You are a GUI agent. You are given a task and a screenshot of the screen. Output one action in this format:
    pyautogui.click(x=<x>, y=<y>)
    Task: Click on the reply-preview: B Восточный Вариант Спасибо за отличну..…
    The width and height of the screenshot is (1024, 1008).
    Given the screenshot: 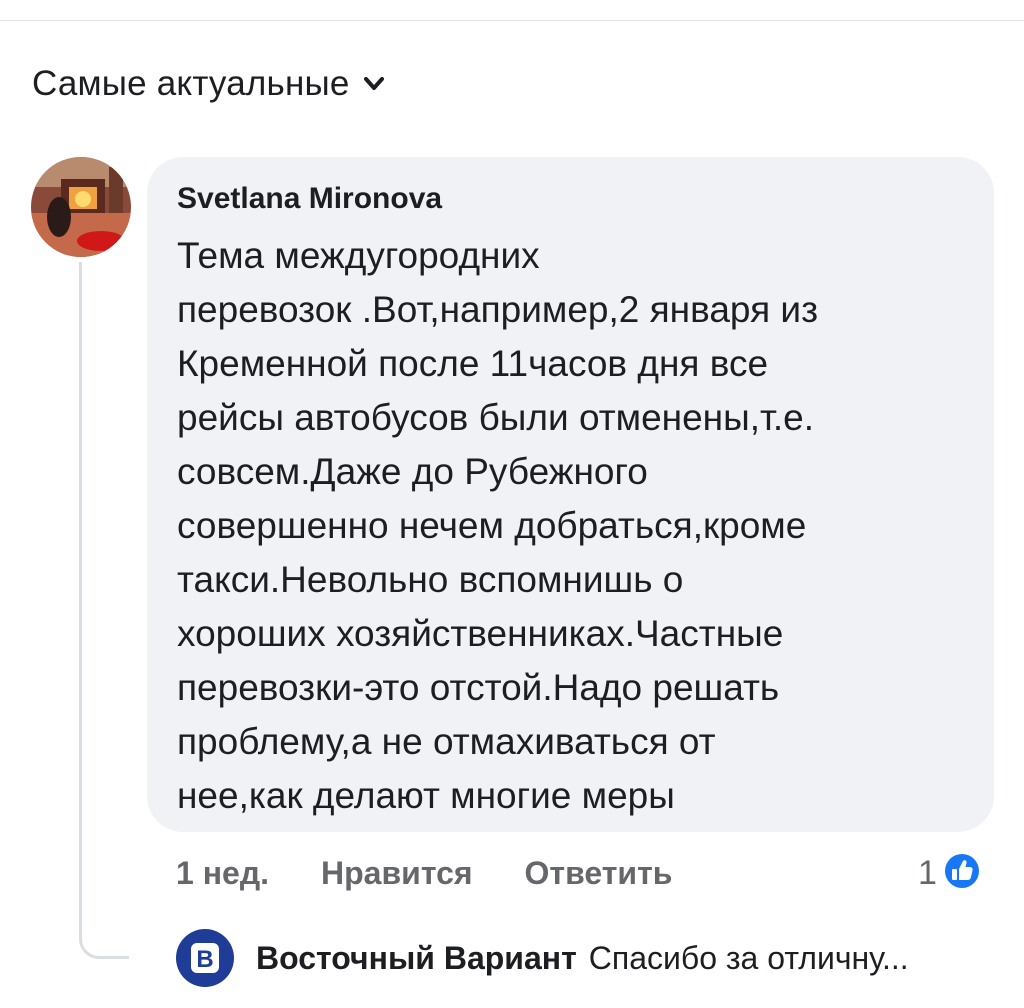 What is the action you would take?
    pyautogui.click(x=586, y=958)
    